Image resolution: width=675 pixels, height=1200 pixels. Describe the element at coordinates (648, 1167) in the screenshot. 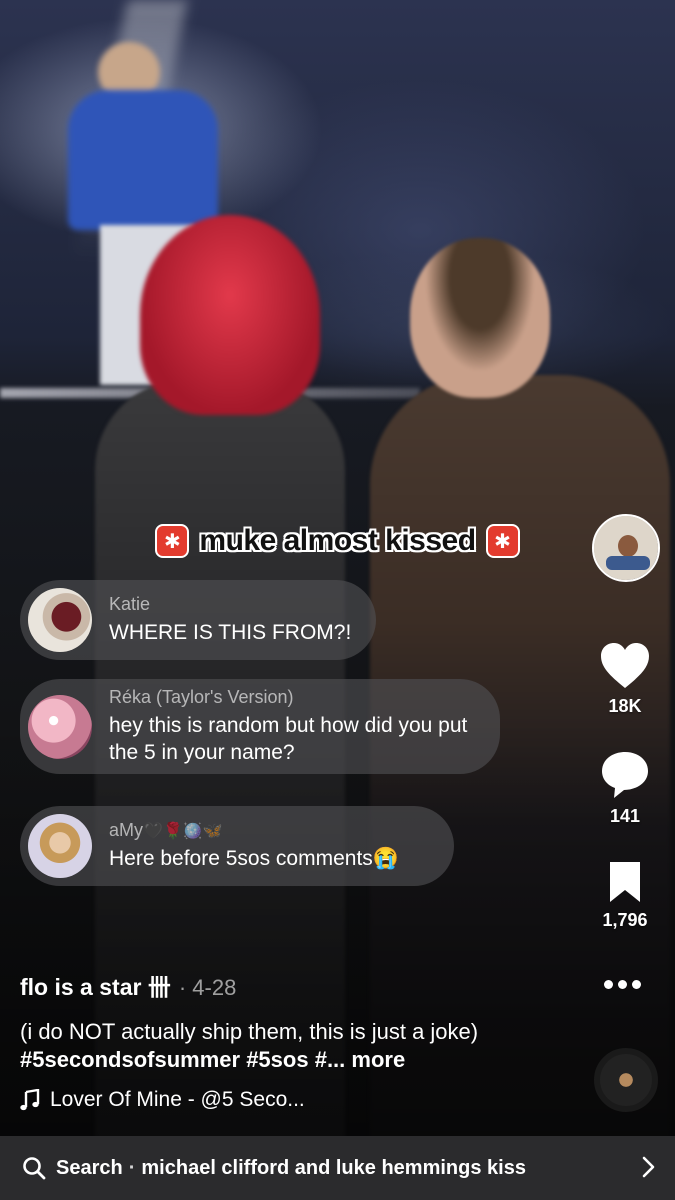

I see `chevron-right-icon` at that location.